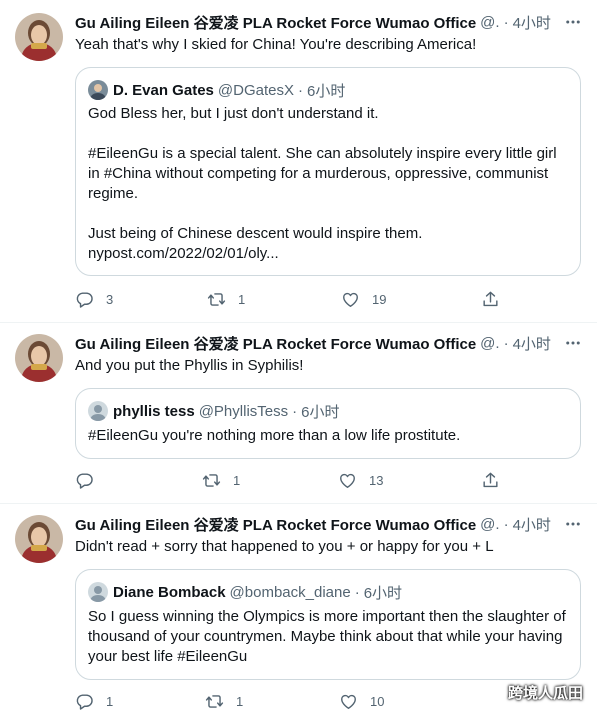  I want to click on reply-button: 3, so click(94, 299).